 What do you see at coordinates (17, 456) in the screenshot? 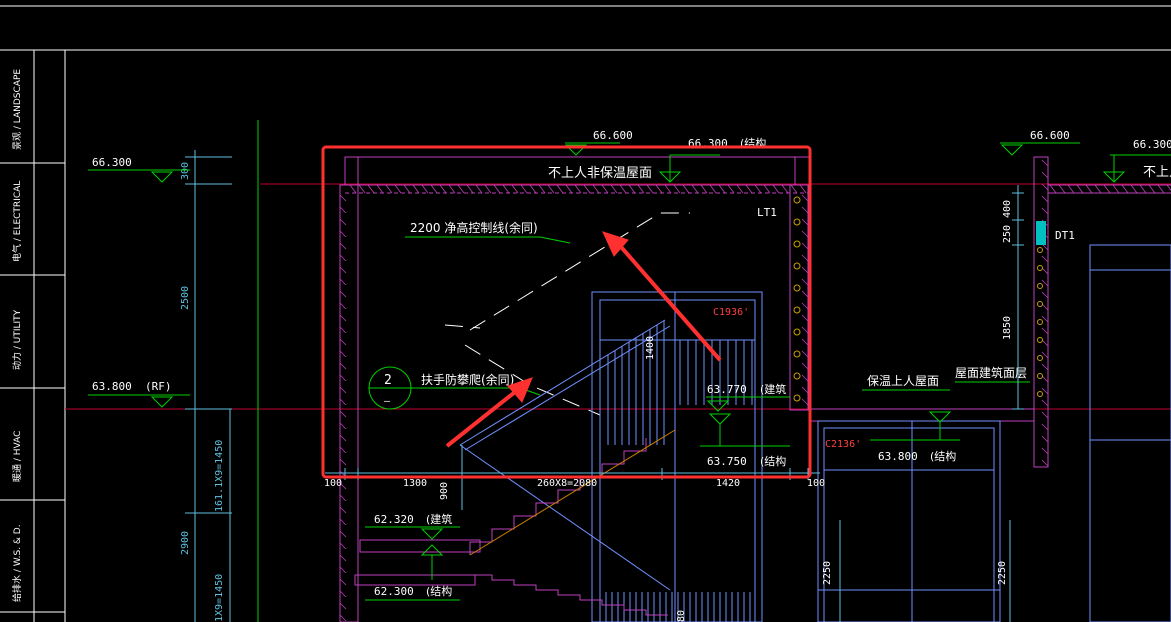
I see `sidebar-item-hvac: 暖通 / HVAC` at bounding box center [17, 456].